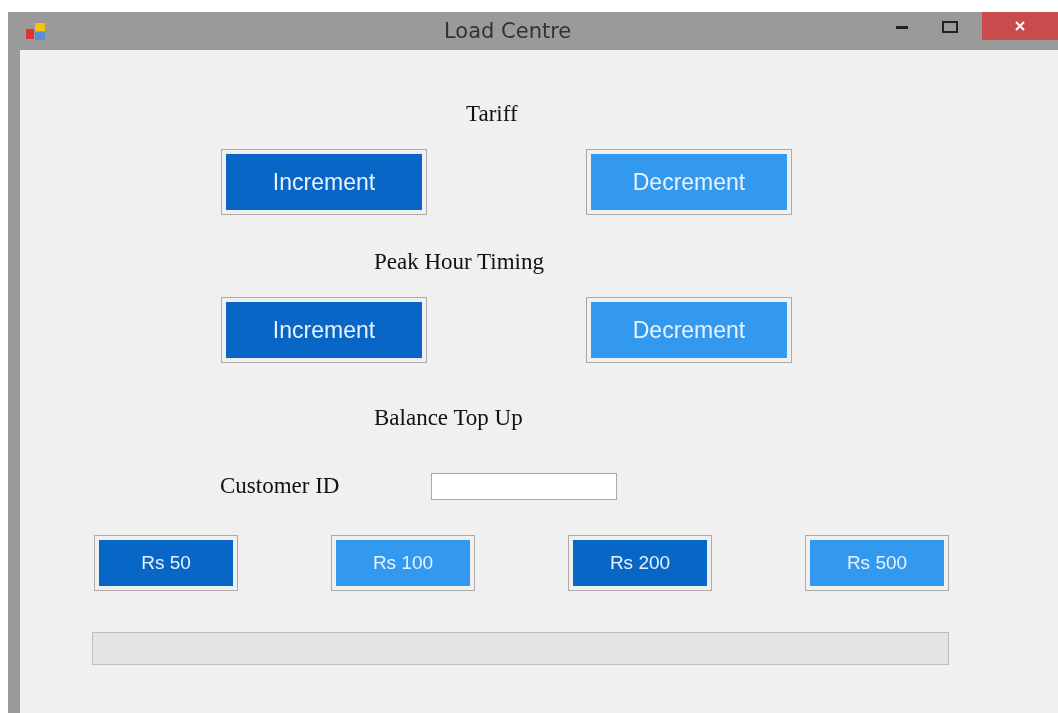  I want to click on customer-id-field, so click(524, 486).